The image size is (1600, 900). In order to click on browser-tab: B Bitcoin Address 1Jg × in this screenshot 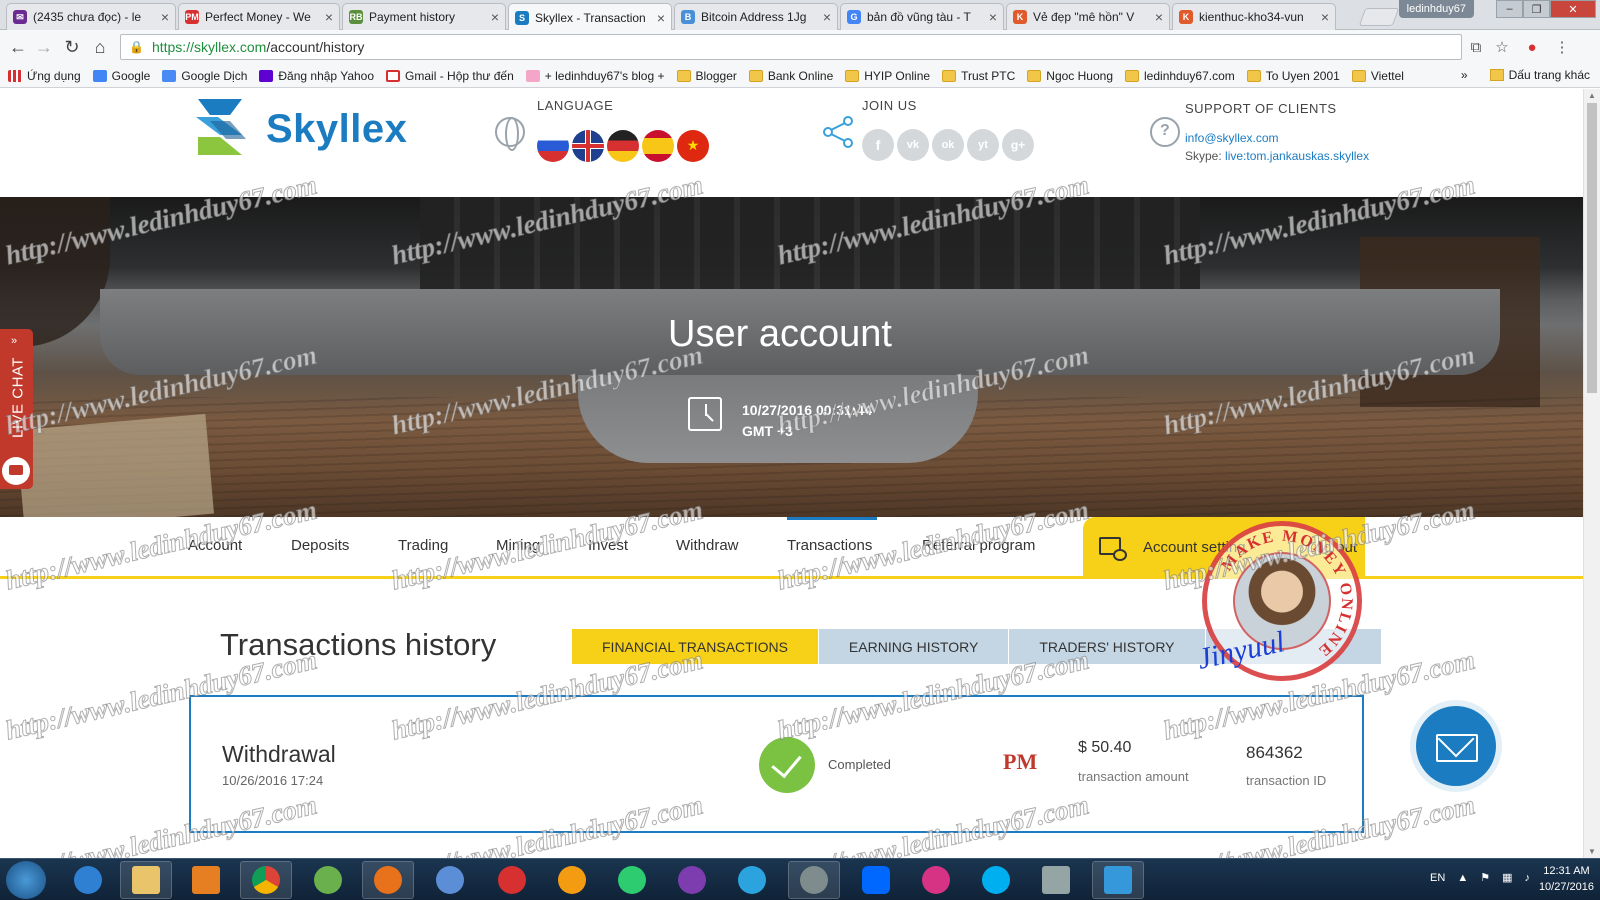, I will do `click(756, 16)`.